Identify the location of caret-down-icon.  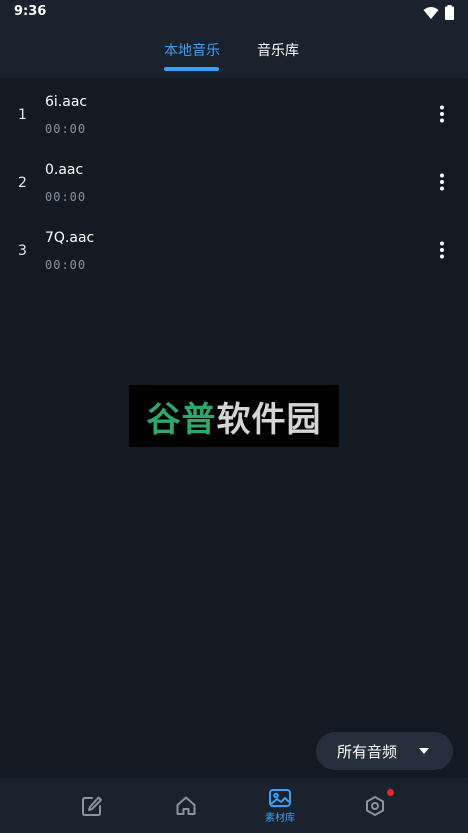
(424, 751).